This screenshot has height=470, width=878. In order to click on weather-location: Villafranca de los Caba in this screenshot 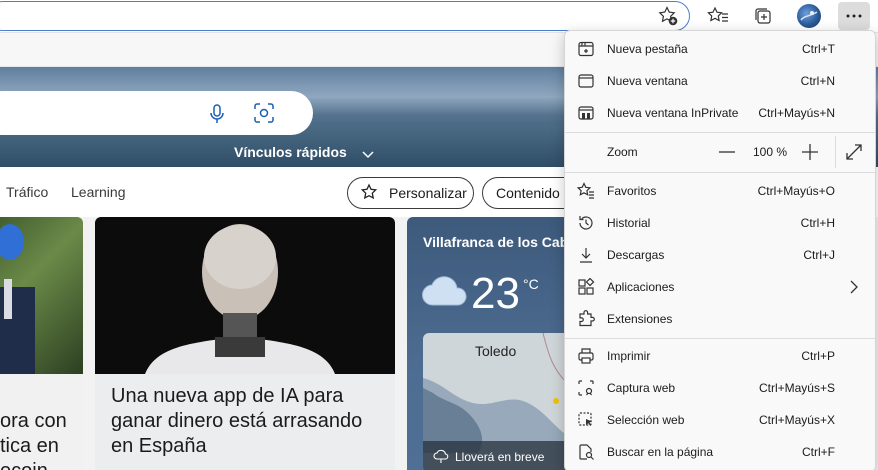, I will do `click(500, 242)`.